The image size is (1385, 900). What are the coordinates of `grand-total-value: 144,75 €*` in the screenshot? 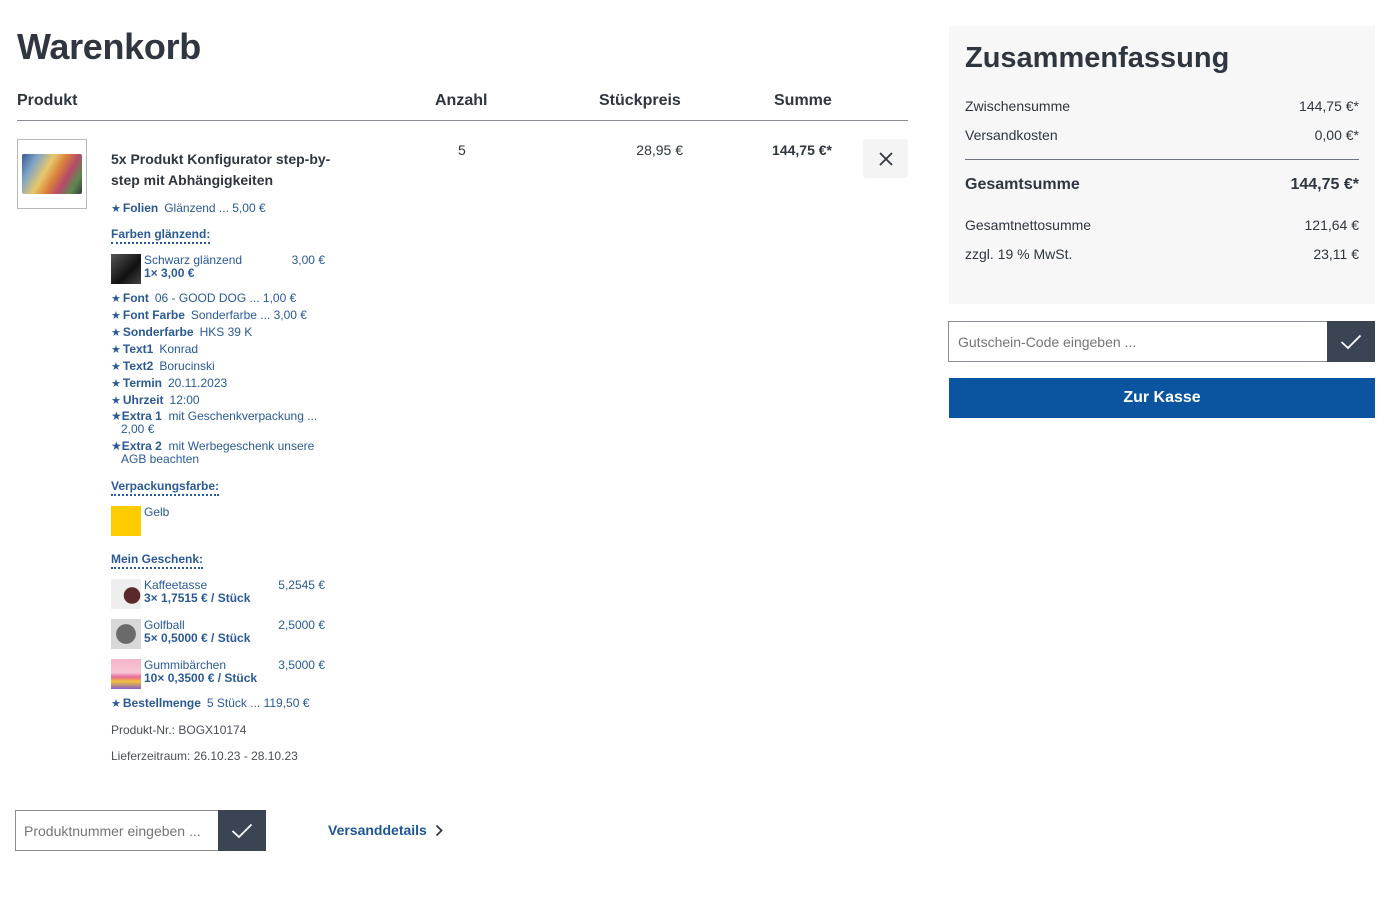 It's located at (1324, 184).